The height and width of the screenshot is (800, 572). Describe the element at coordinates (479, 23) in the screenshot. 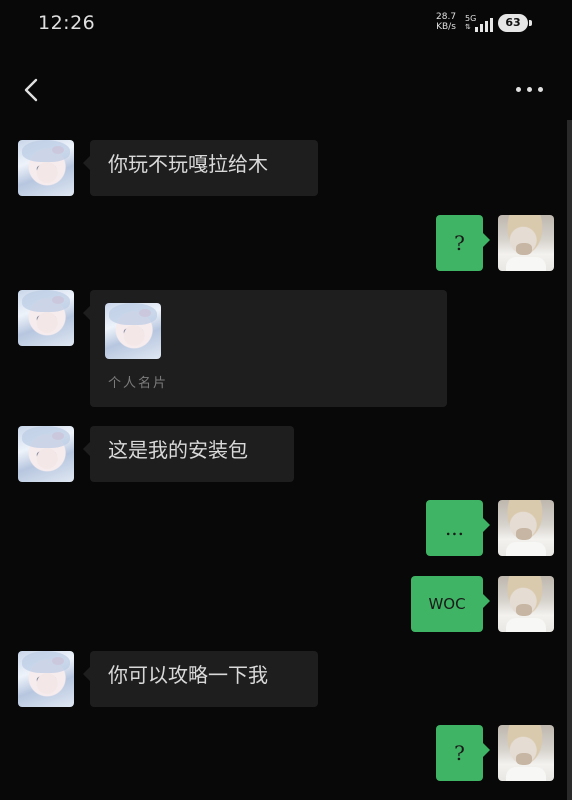

I see `signal-icon: 5G ⇅` at that location.